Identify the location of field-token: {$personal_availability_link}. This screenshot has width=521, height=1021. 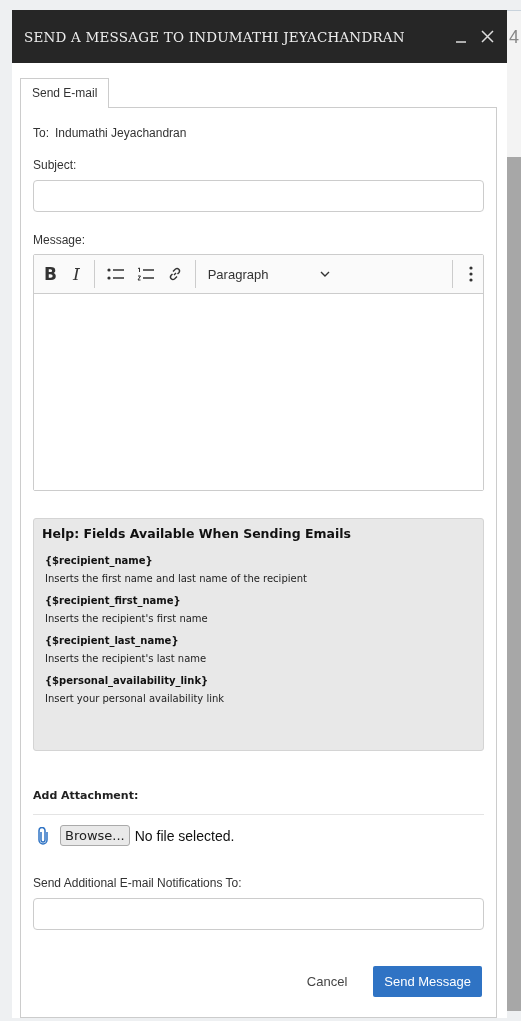
(127, 680).